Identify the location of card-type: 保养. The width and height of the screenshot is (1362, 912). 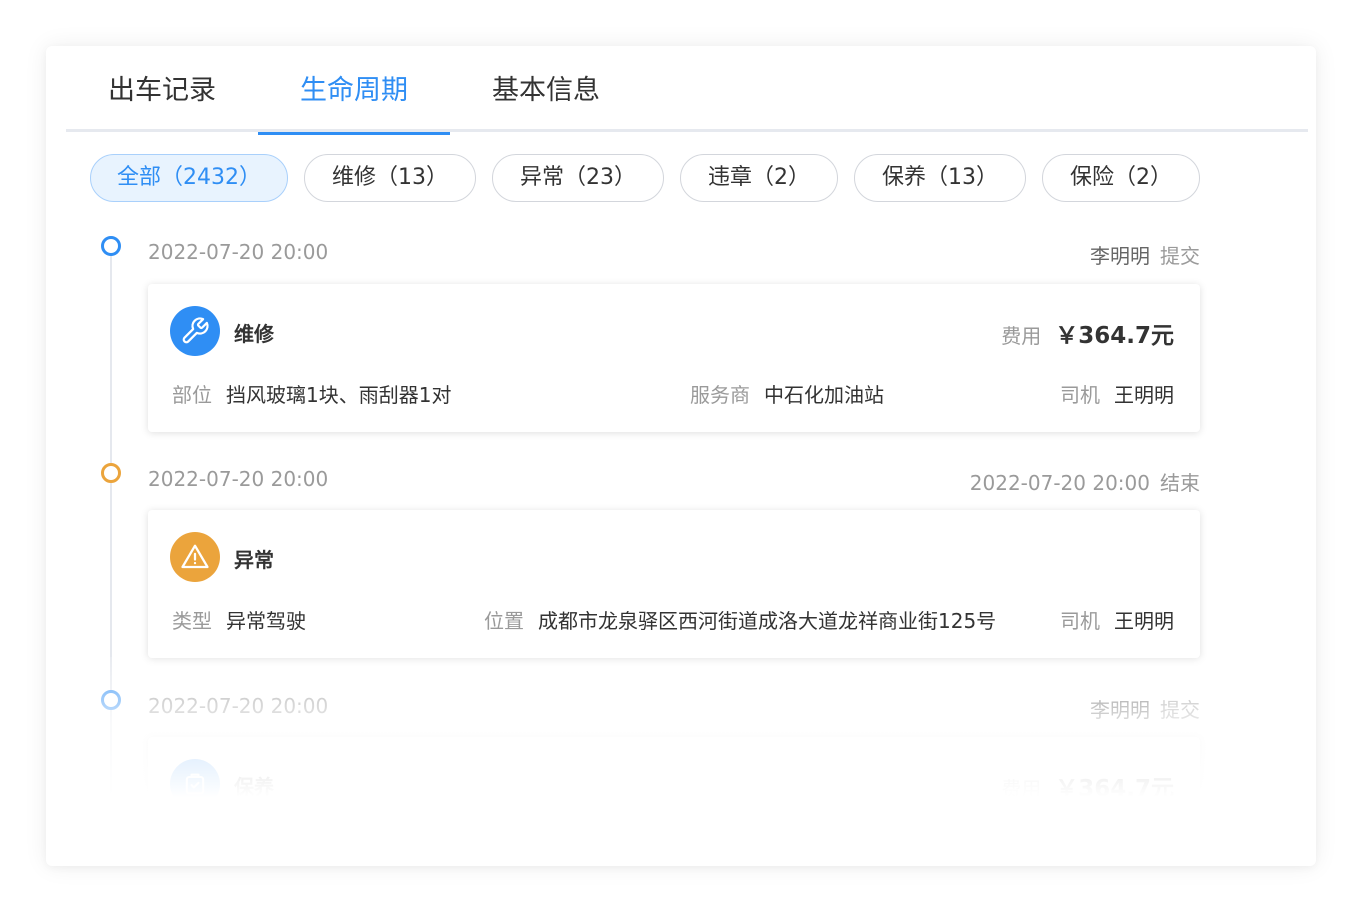
(254, 786).